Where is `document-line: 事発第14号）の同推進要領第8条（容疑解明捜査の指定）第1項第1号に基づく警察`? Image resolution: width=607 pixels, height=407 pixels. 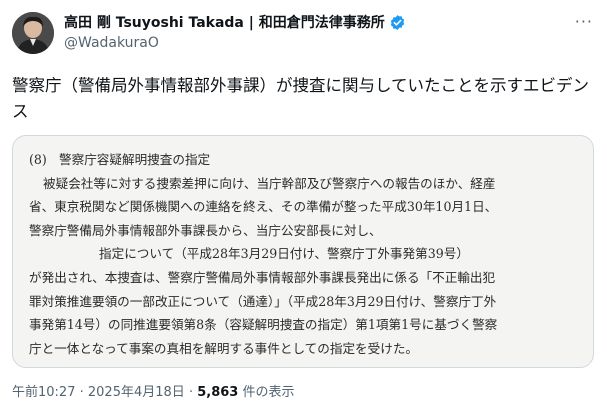
document-line: 事発第14号）の同推進要領第8条（容疑解明捜査の指定）第1項第1号に基づく警察 is located at coordinates (263, 325).